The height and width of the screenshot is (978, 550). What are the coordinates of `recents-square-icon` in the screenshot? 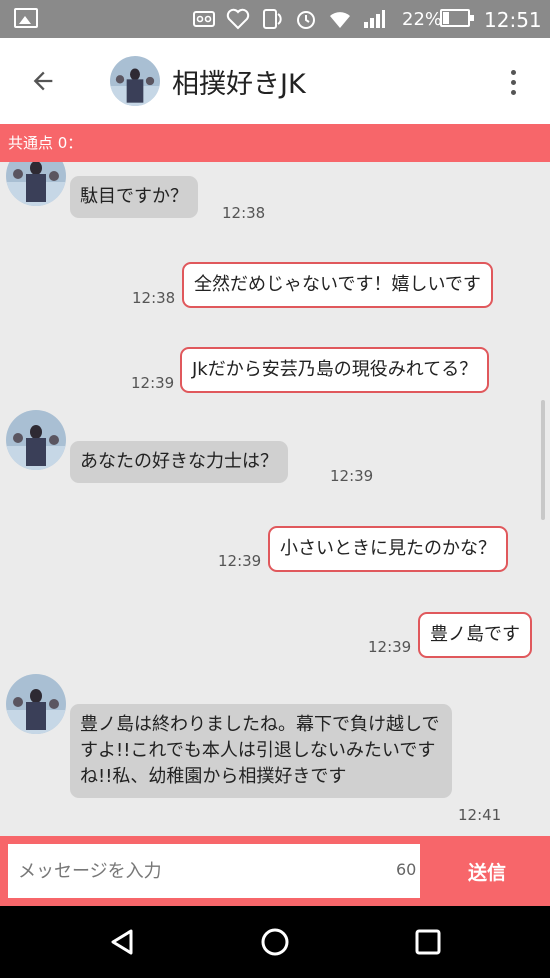 It's located at (428, 942).